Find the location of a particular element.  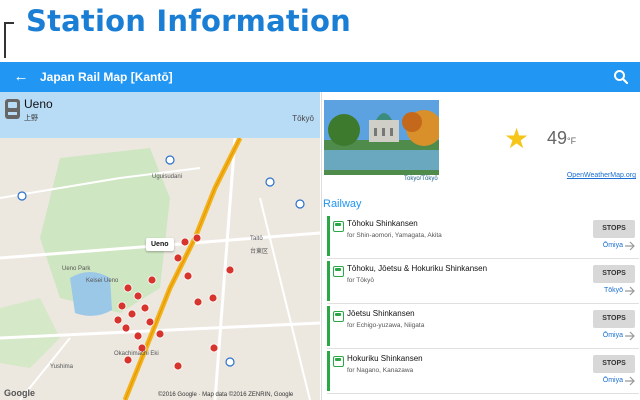

arrow-left-icon: ← is located at coordinates (21, 77).